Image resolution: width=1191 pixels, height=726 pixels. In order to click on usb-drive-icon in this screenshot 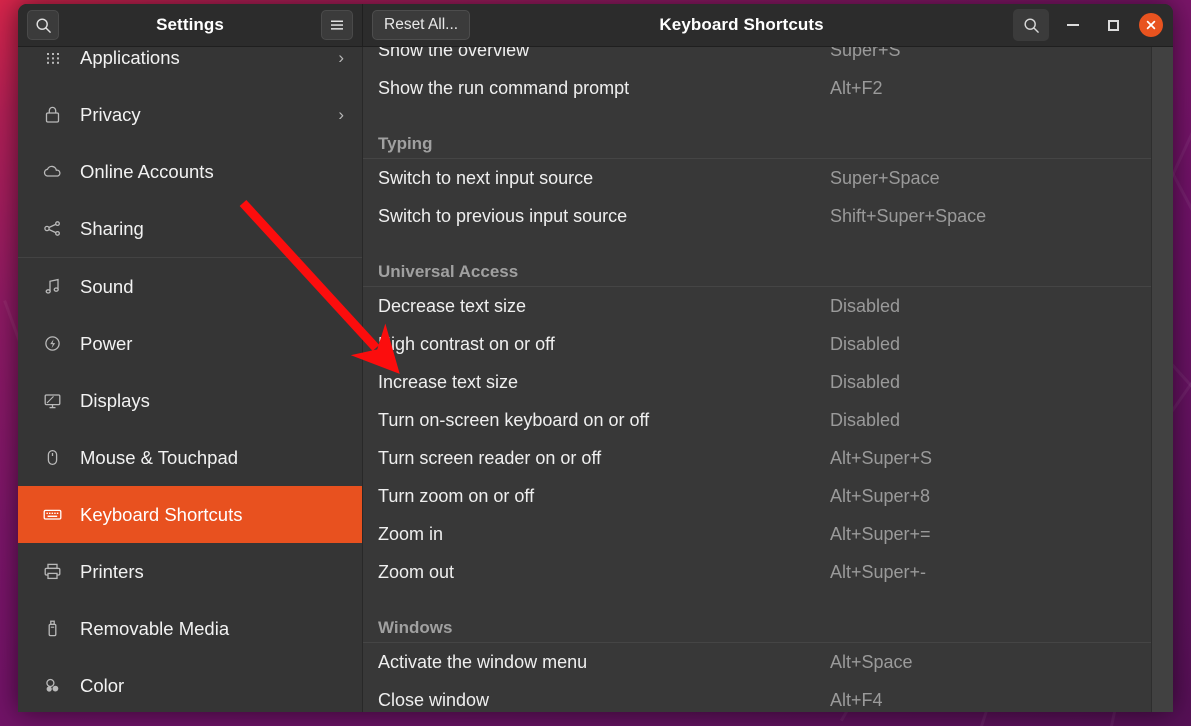, I will do `click(52, 628)`.